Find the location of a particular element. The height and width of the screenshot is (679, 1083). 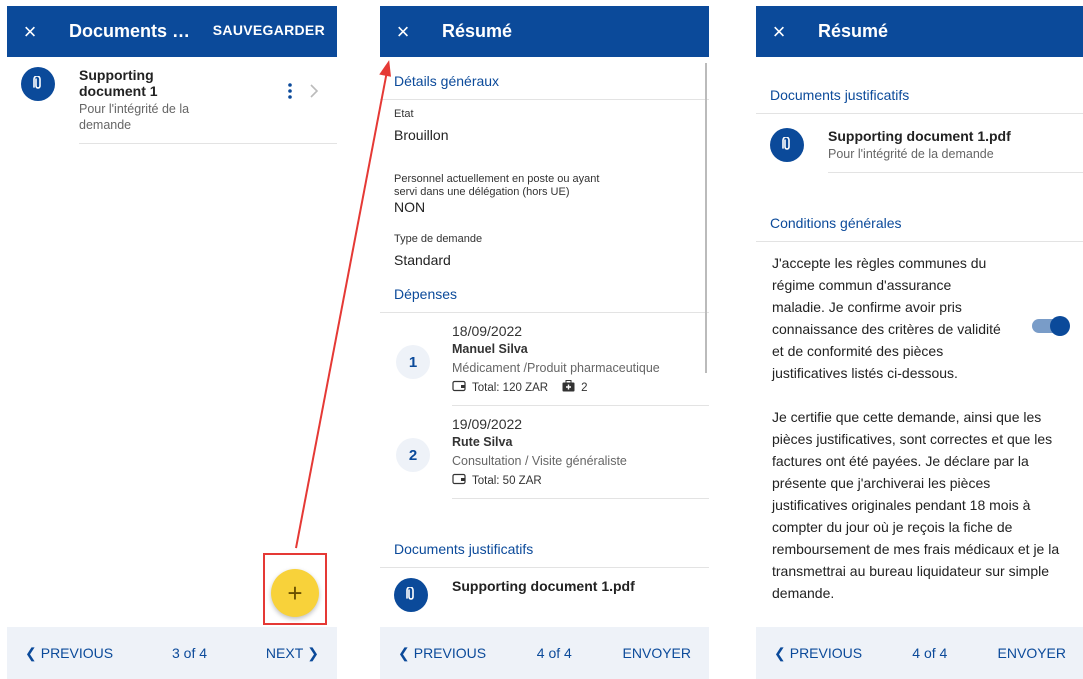

document-list-item: Supporting document 1.pdf is located at coordinates (544, 595).